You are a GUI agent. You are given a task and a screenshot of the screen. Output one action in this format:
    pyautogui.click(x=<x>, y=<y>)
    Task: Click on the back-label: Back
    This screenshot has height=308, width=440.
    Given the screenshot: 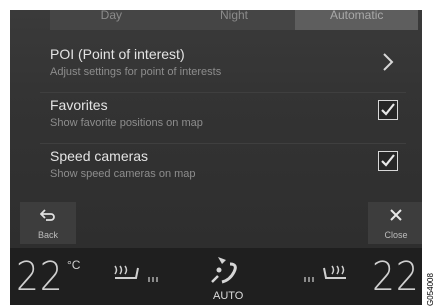 What is the action you would take?
    pyautogui.click(x=47, y=235)
    